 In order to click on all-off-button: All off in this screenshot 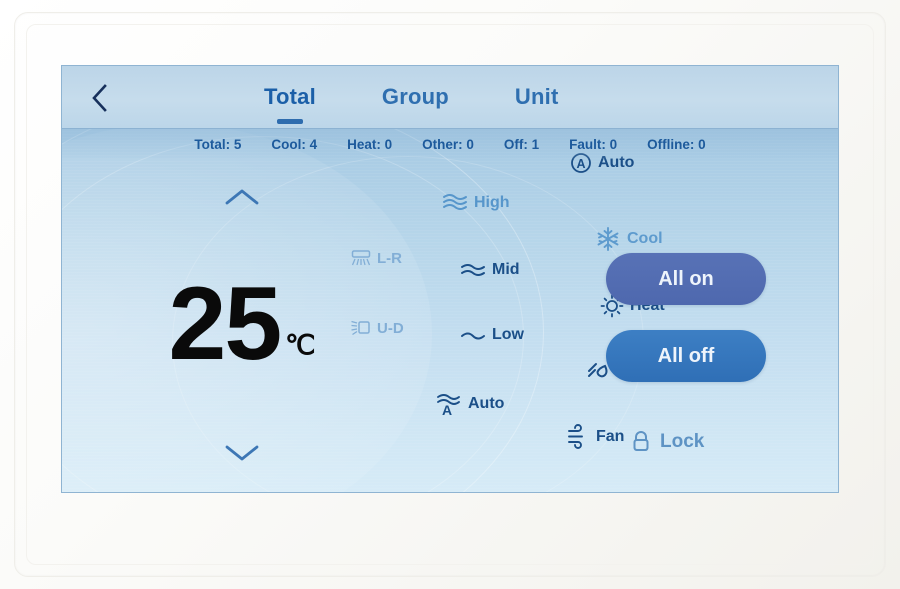, I will do `click(686, 356)`.